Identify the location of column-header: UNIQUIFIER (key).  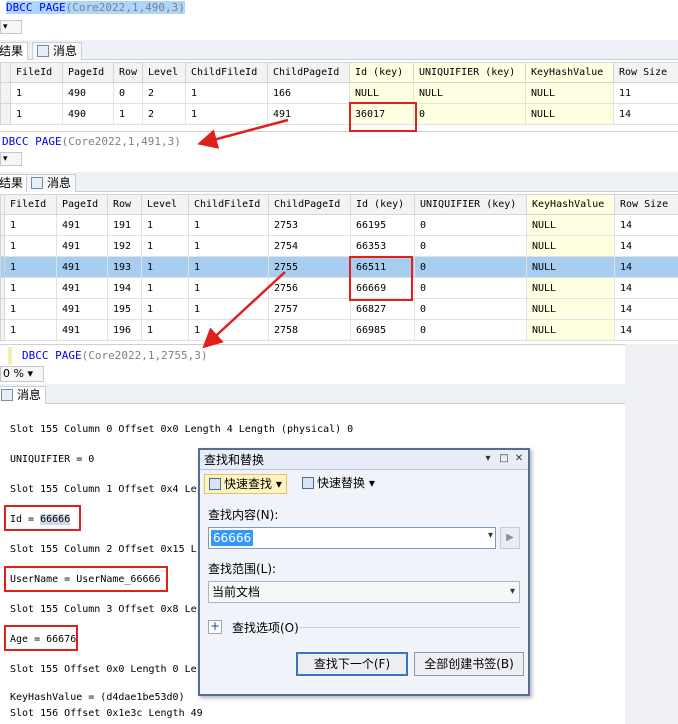
(469, 72).